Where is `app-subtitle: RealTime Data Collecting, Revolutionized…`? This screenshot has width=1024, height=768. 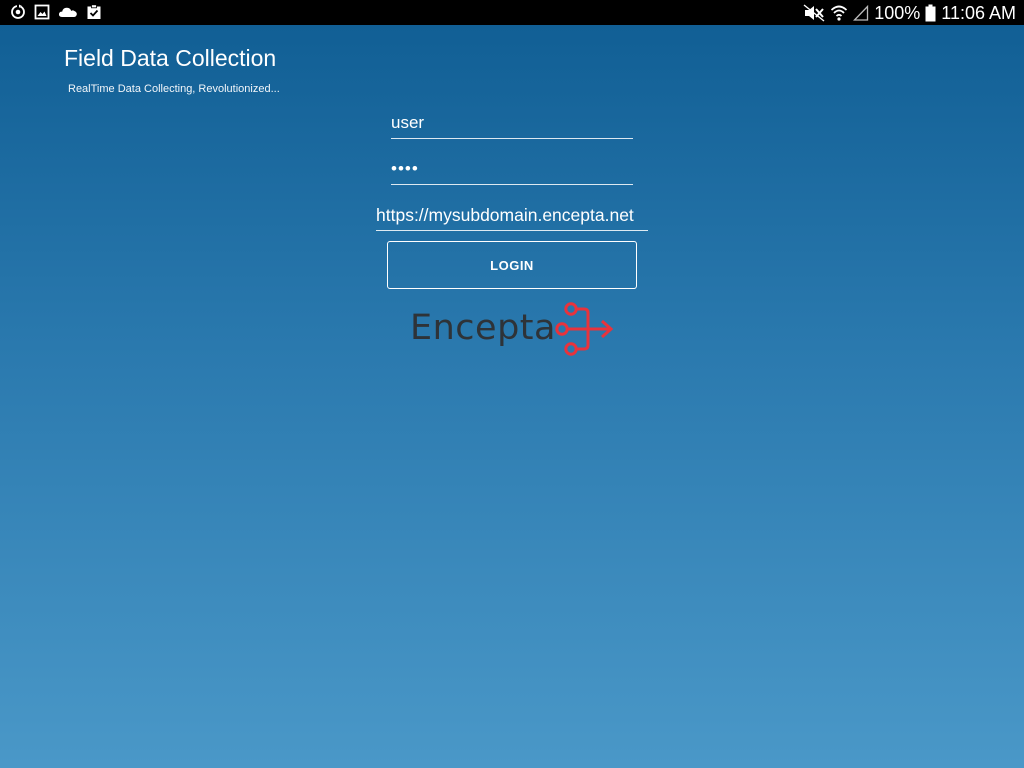 app-subtitle: RealTime Data Collecting, Revolutionized… is located at coordinates (174, 89).